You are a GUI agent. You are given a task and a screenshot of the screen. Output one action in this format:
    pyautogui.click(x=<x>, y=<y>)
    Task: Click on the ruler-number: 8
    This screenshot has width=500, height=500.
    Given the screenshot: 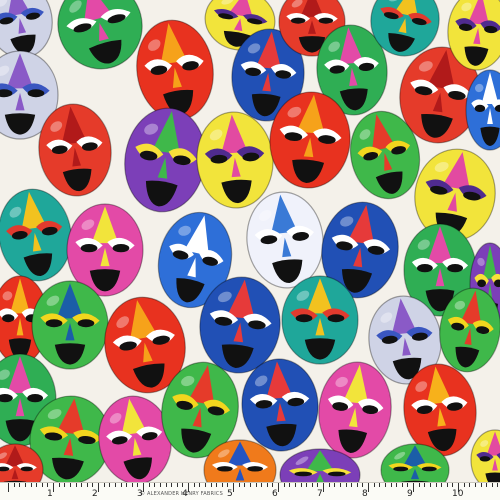 What is the action you would take?
    pyautogui.click(x=365, y=494)
    